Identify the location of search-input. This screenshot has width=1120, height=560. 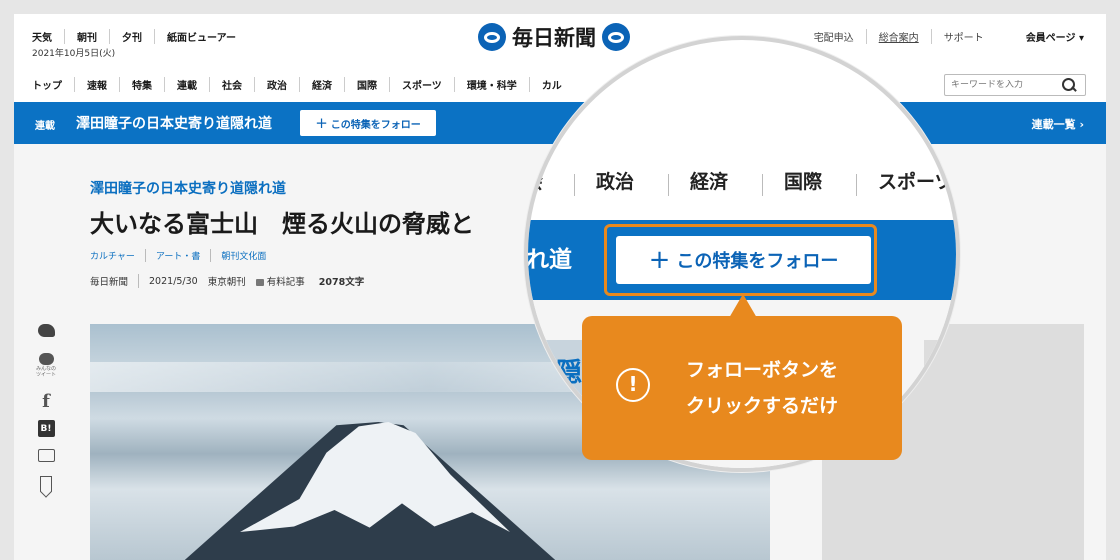
(1002, 85).